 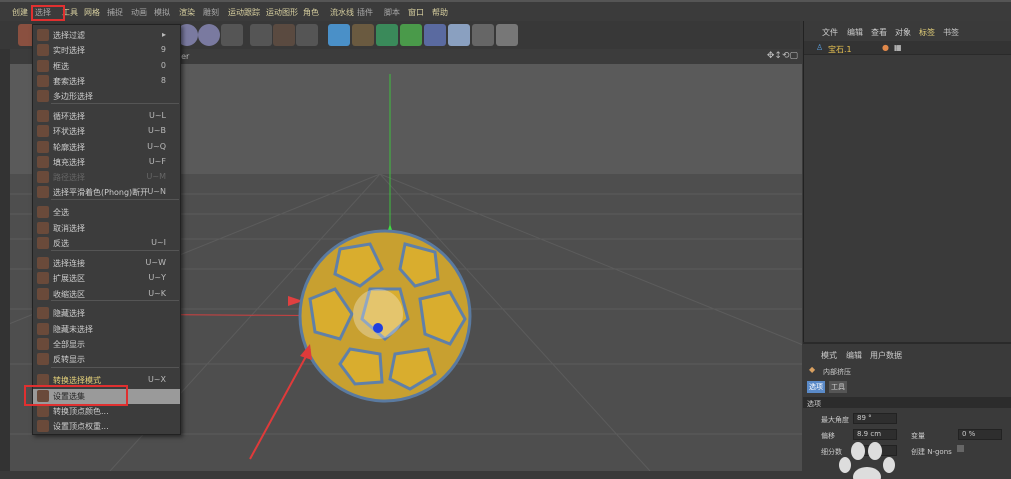 What do you see at coordinates (830, 32) in the screenshot?
I see `object-tab: 文件` at bounding box center [830, 32].